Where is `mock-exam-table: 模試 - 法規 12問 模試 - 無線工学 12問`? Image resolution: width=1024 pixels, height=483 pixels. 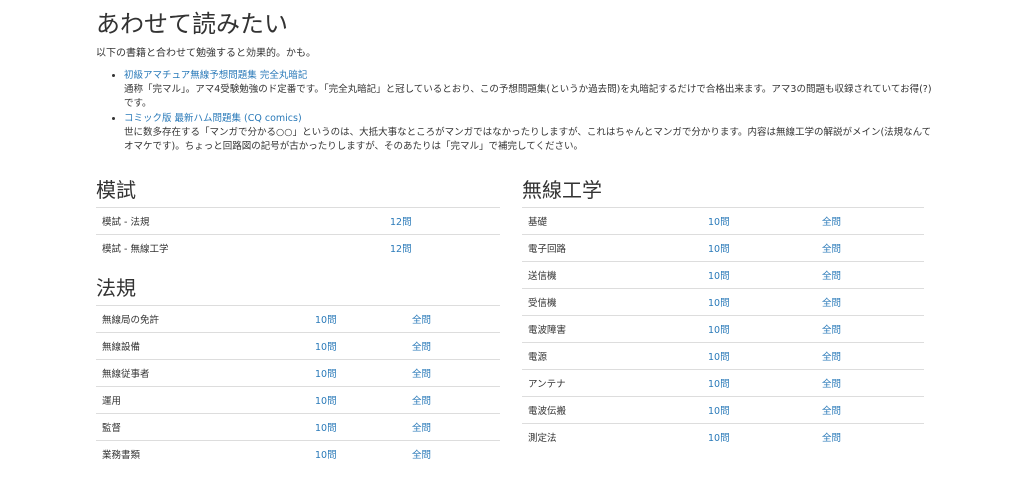 mock-exam-table: 模試 - 法規 12問 模試 - 無線工学 12問 is located at coordinates (298, 234).